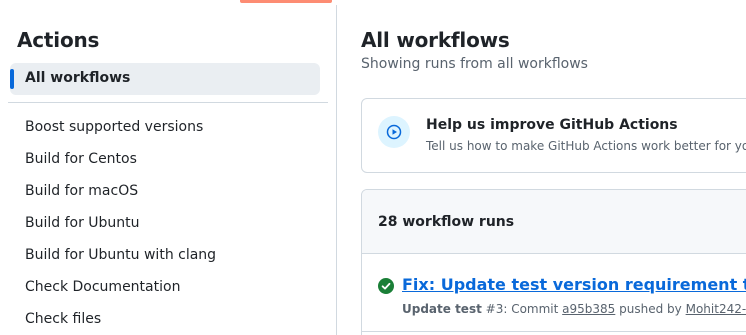 The image size is (746, 335). I want to click on sidebar-item-workflow: Check Documentation, so click(120, 295).